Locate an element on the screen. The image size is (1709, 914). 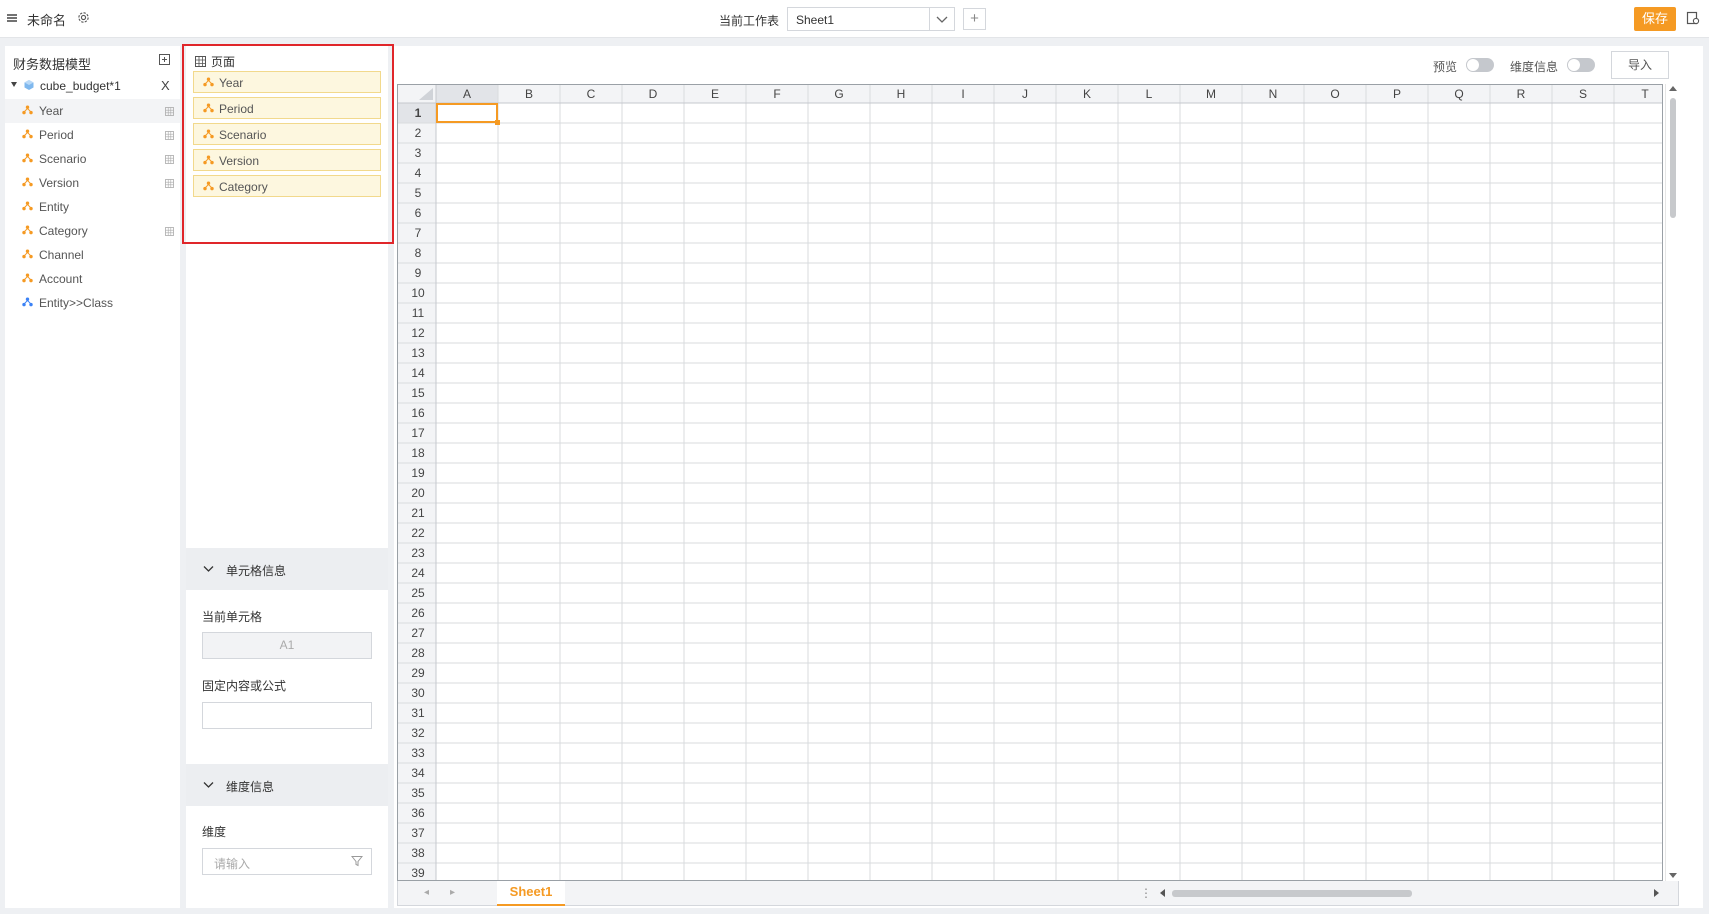
dimension-item: Entity>>Class is located at coordinates (92, 303).